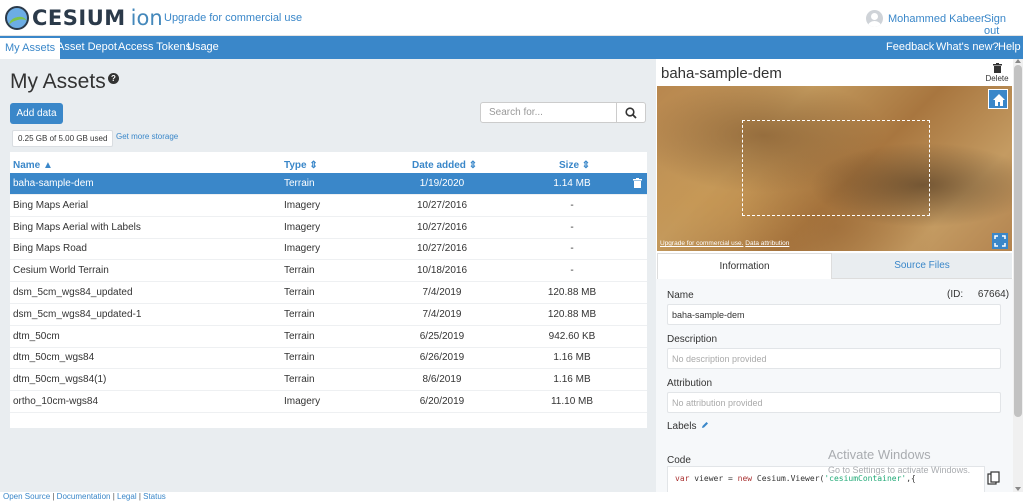 This screenshot has width=1023, height=502. I want to click on tab-source-files: Source Files, so click(922, 266).